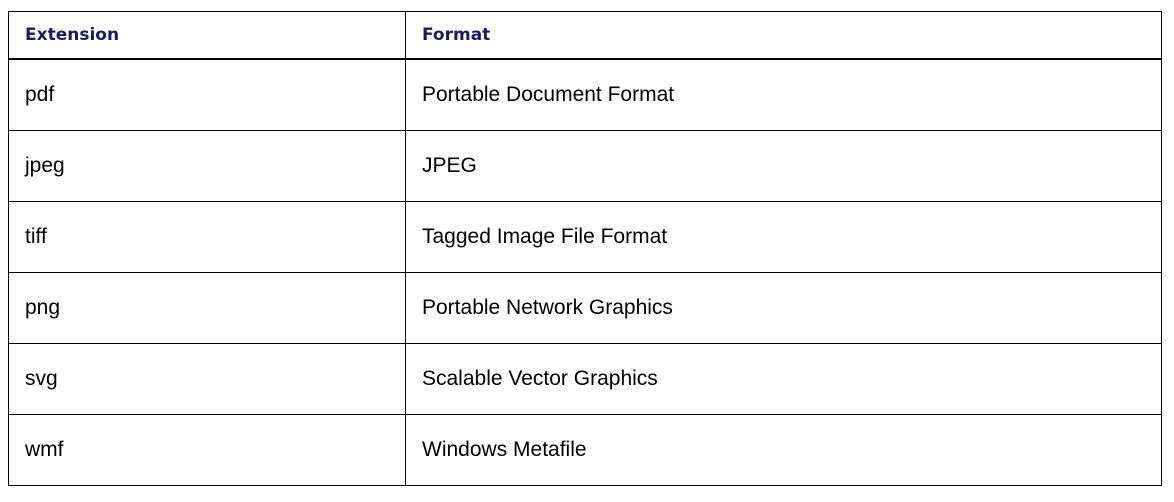 The width and height of the screenshot is (1174, 502). I want to click on extension-cell: wmf, so click(207, 450).